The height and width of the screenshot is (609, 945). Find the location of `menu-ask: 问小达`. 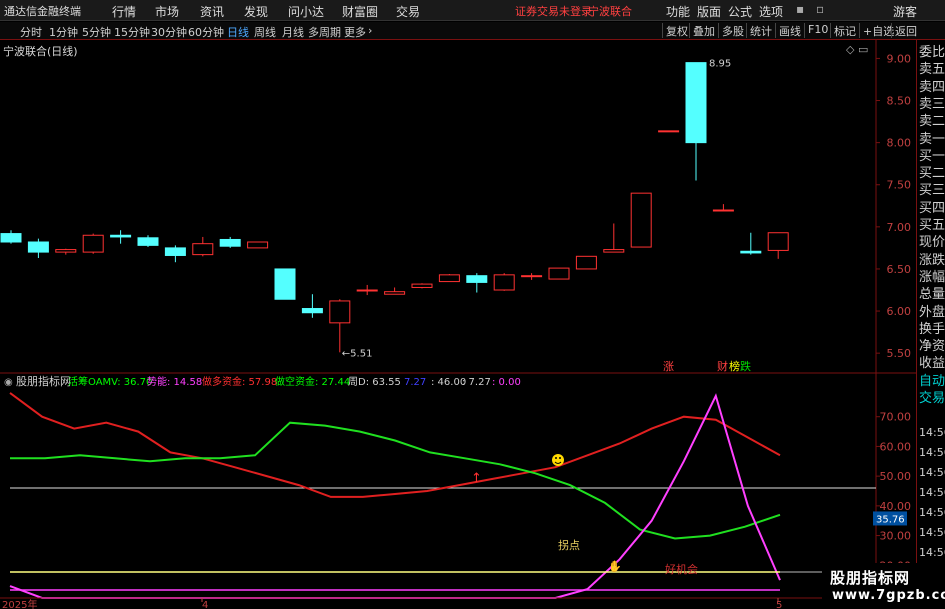

menu-ask: 问小达 is located at coordinates (306, 11).